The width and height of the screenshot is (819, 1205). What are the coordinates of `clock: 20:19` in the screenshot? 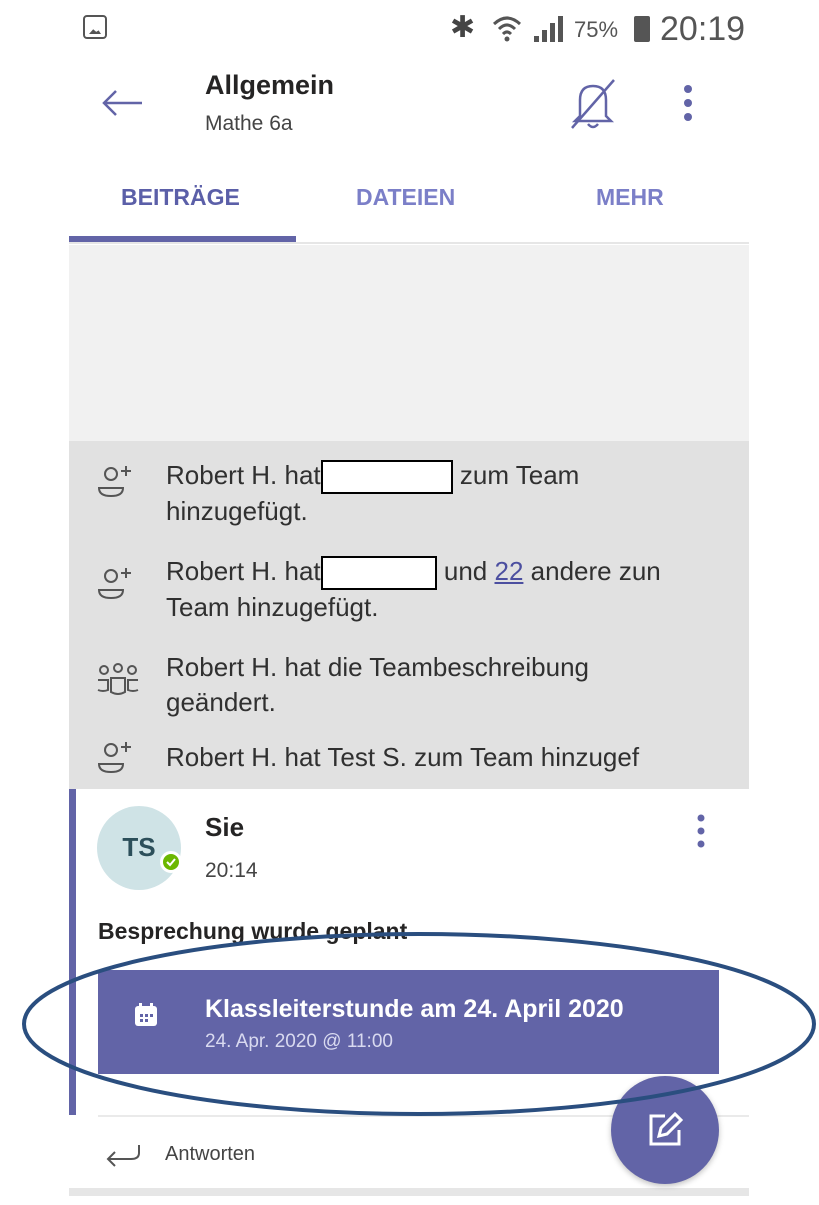 It's located at (703, 29).